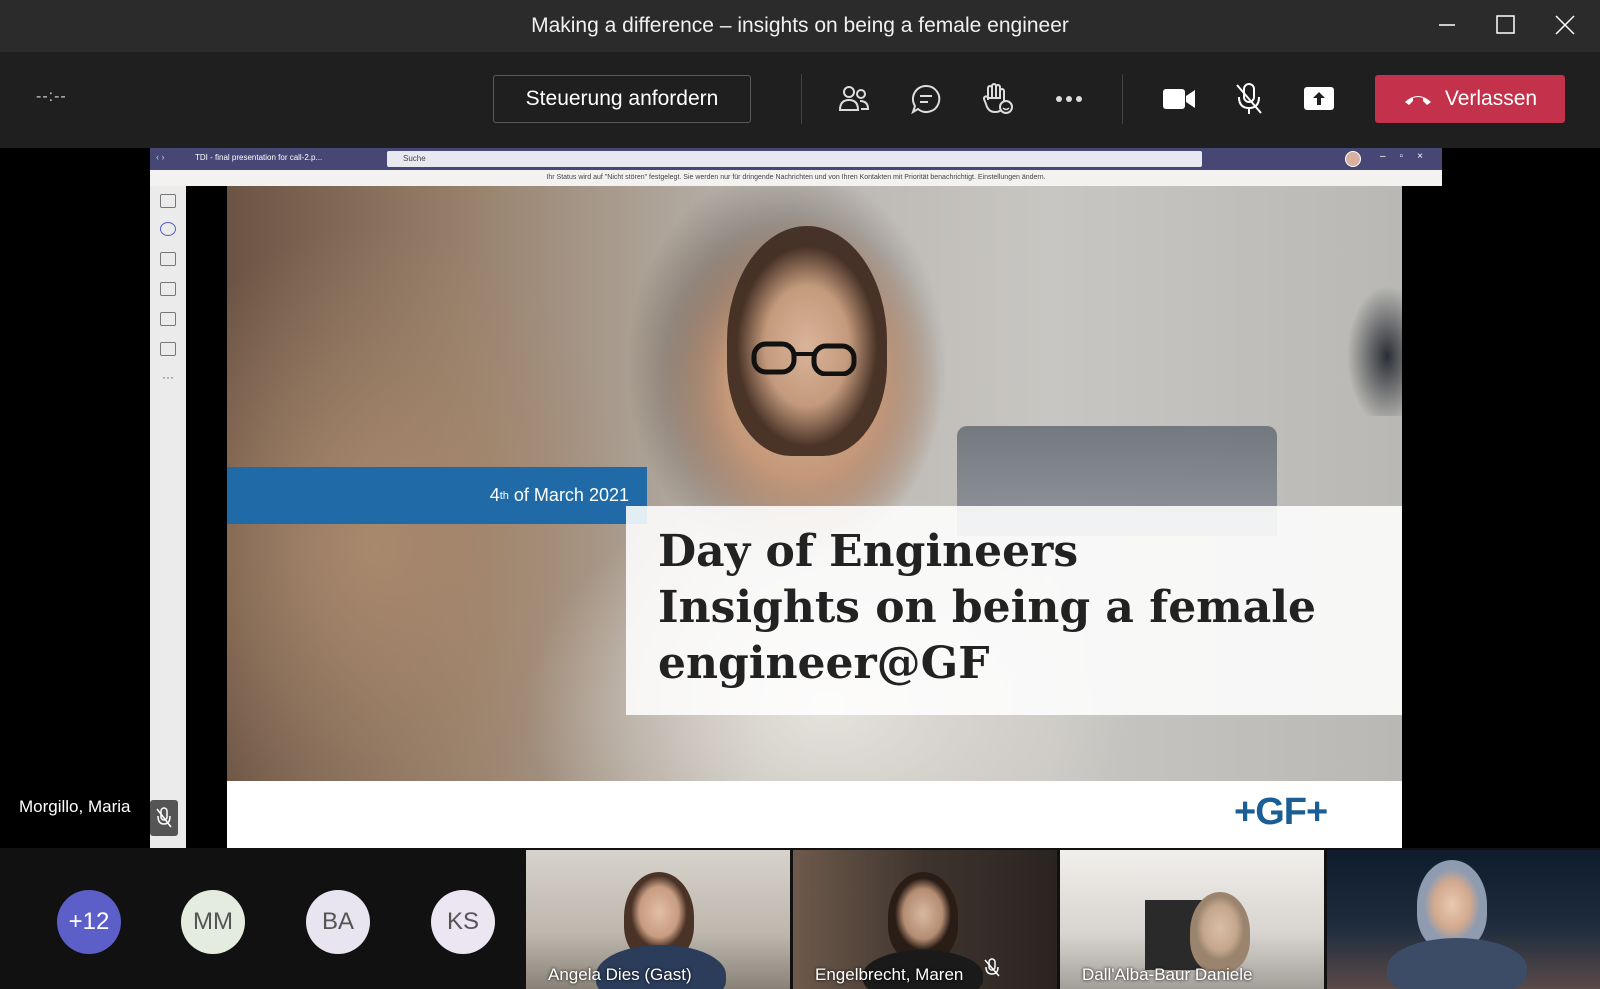  I want to click on participant-mic-muted-icon, so click(992, 970).